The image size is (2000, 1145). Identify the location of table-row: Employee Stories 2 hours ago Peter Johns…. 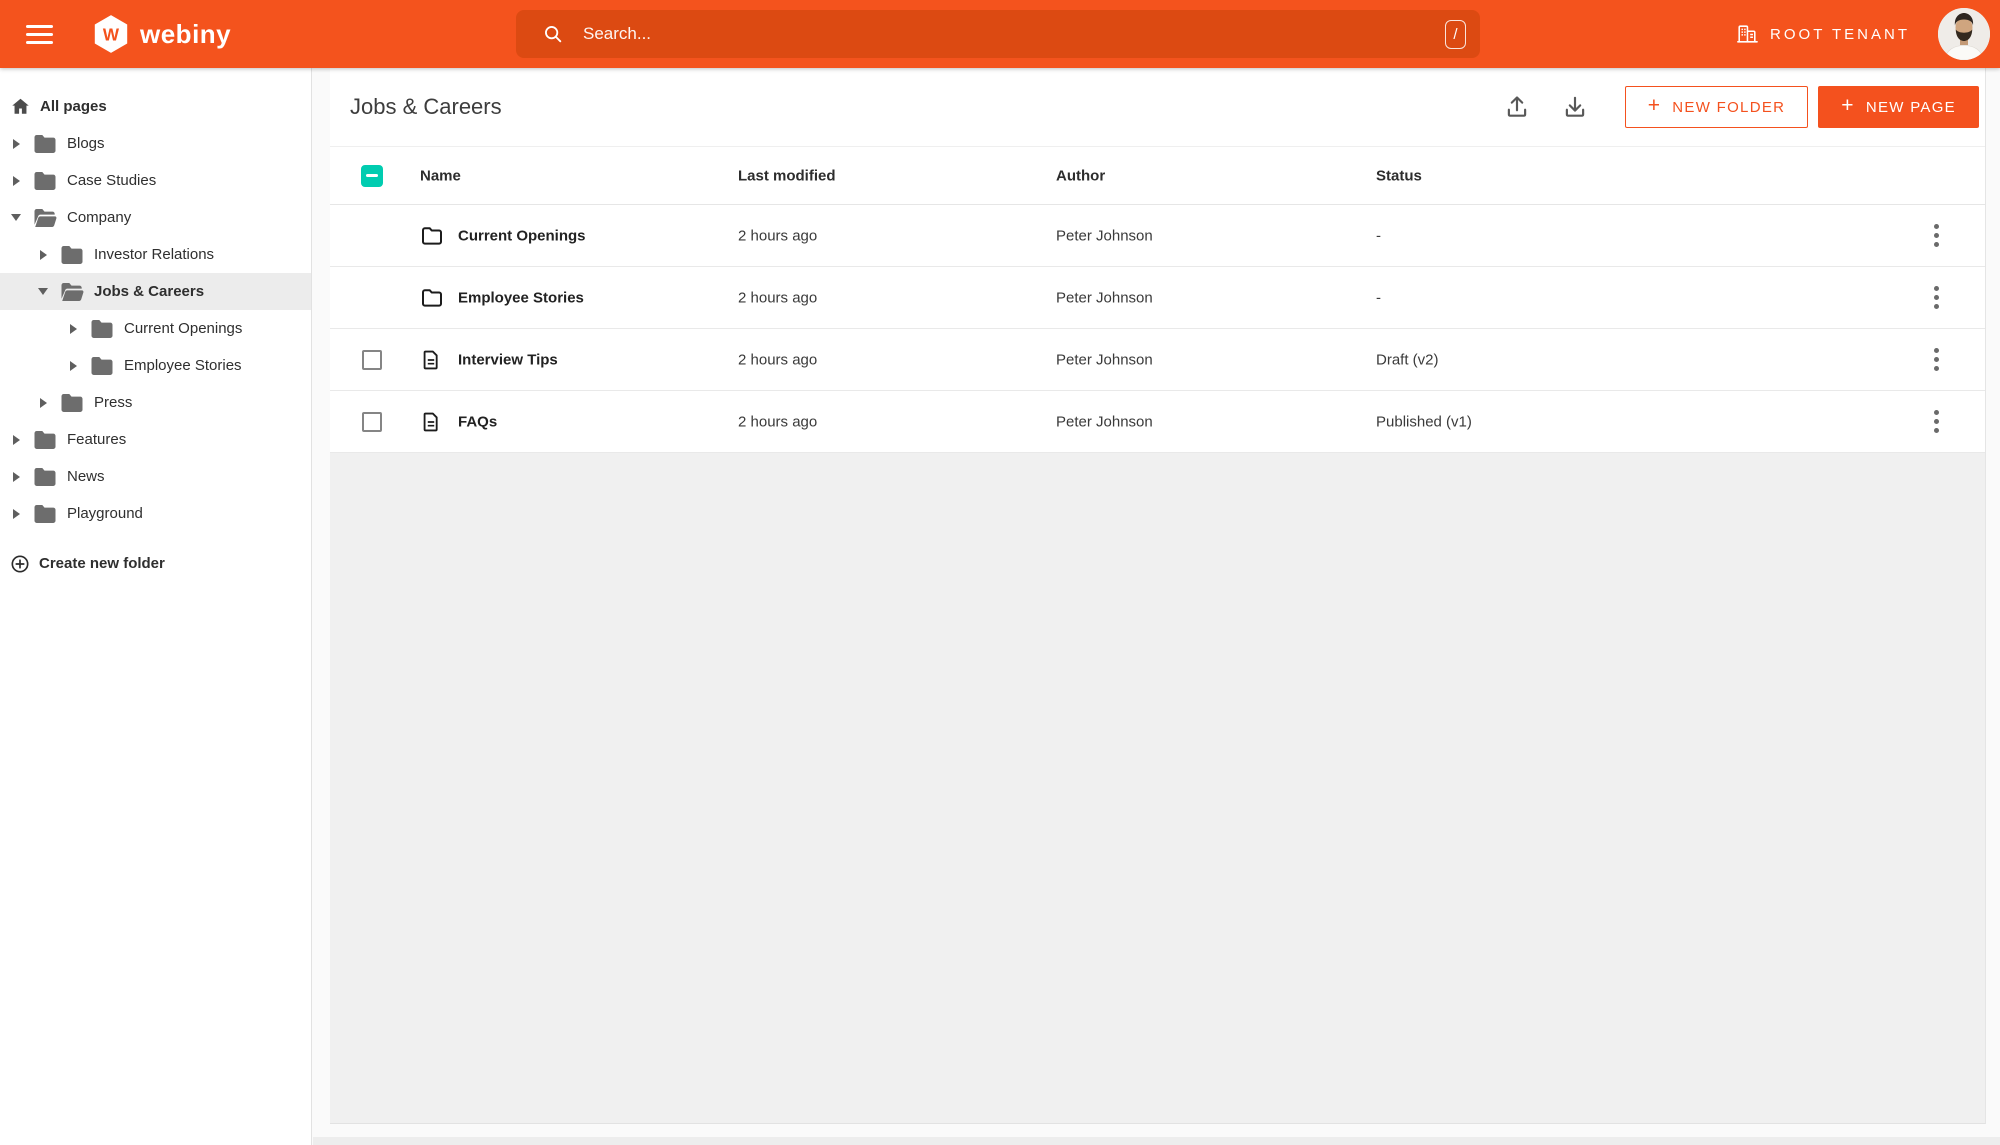
(1157, 298).